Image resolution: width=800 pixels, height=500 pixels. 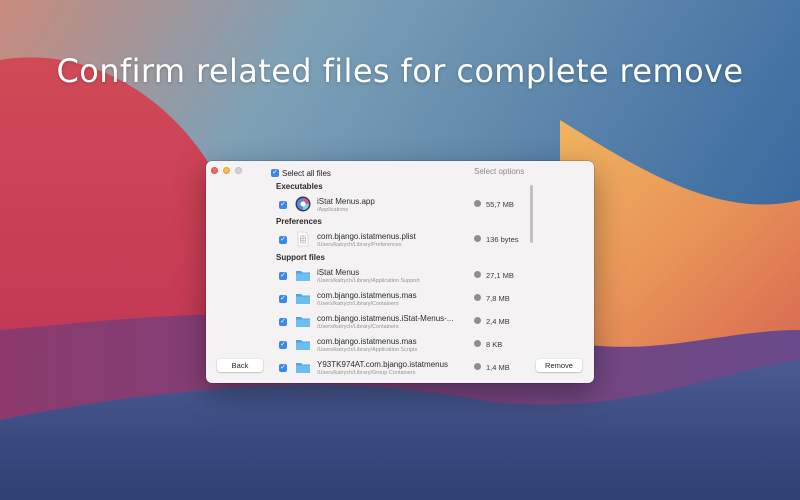 I want to click on remove-button: Remove, so click(x=559, y=365).